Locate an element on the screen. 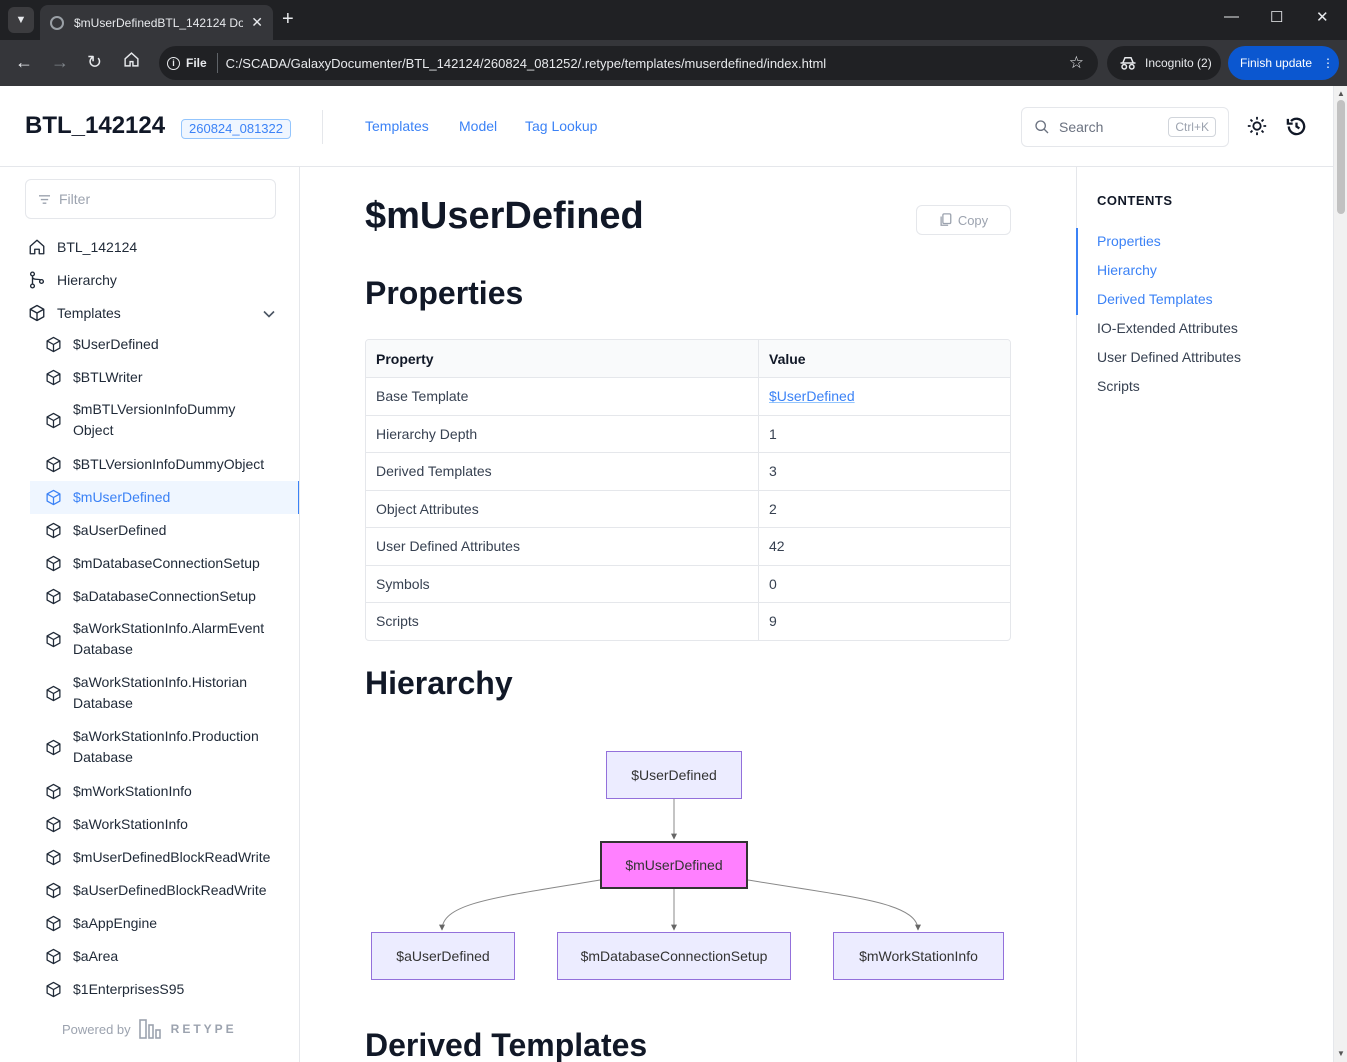 This screenshot has width=1347, height=1062. sidebar-template-item: $UserDefined is located at coordinates (164, 344).